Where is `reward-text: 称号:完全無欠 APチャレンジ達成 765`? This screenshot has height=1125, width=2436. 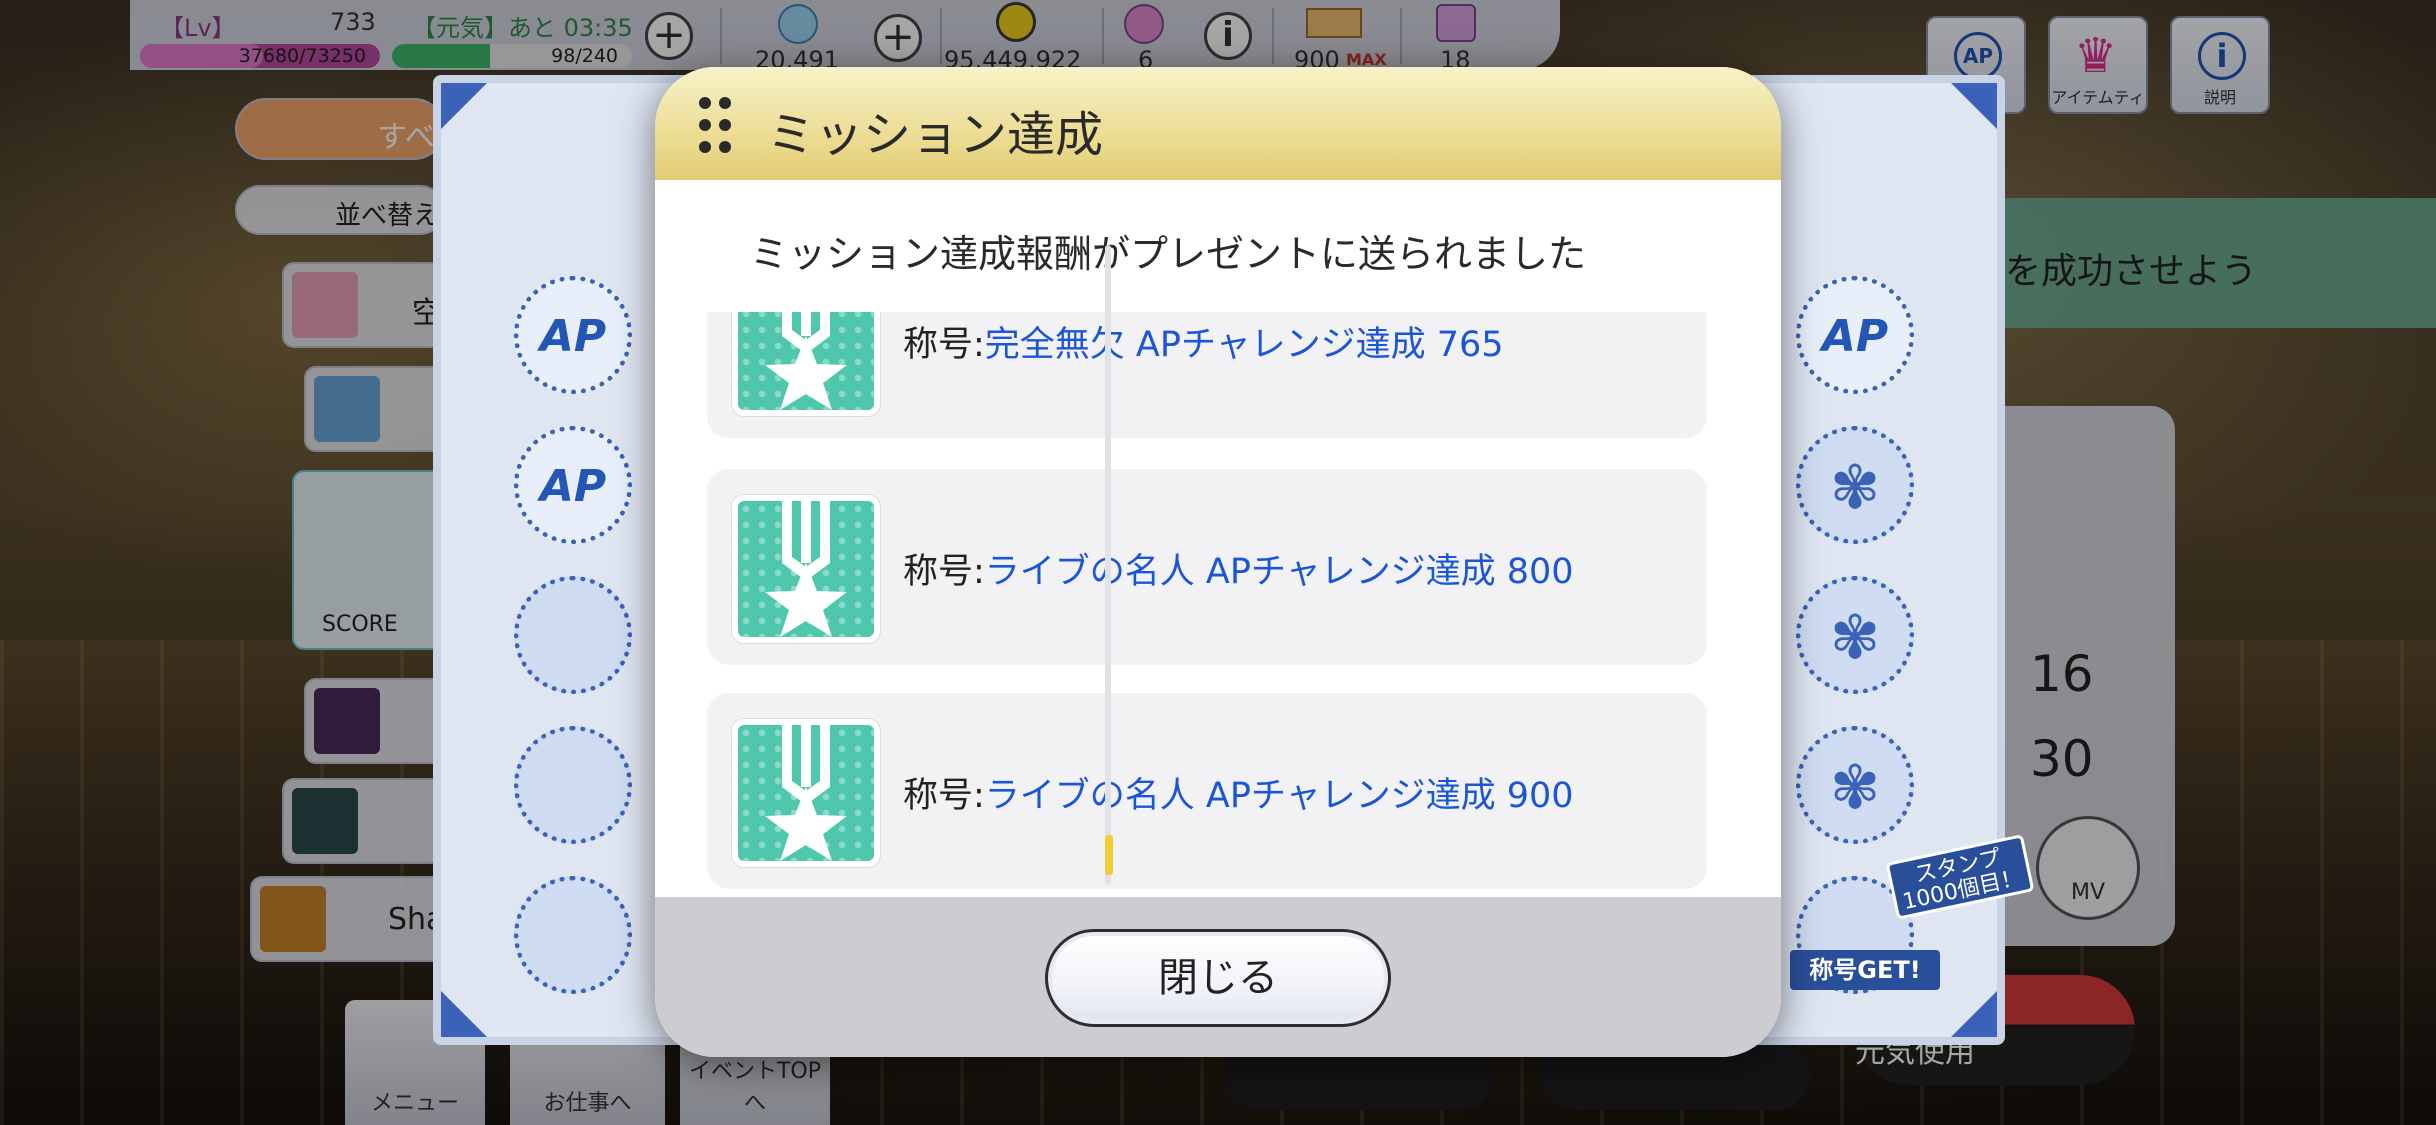
reward-text: 称号:完全無欠 APチャレンジ達成 765 is located at coordinates (1203, 345).